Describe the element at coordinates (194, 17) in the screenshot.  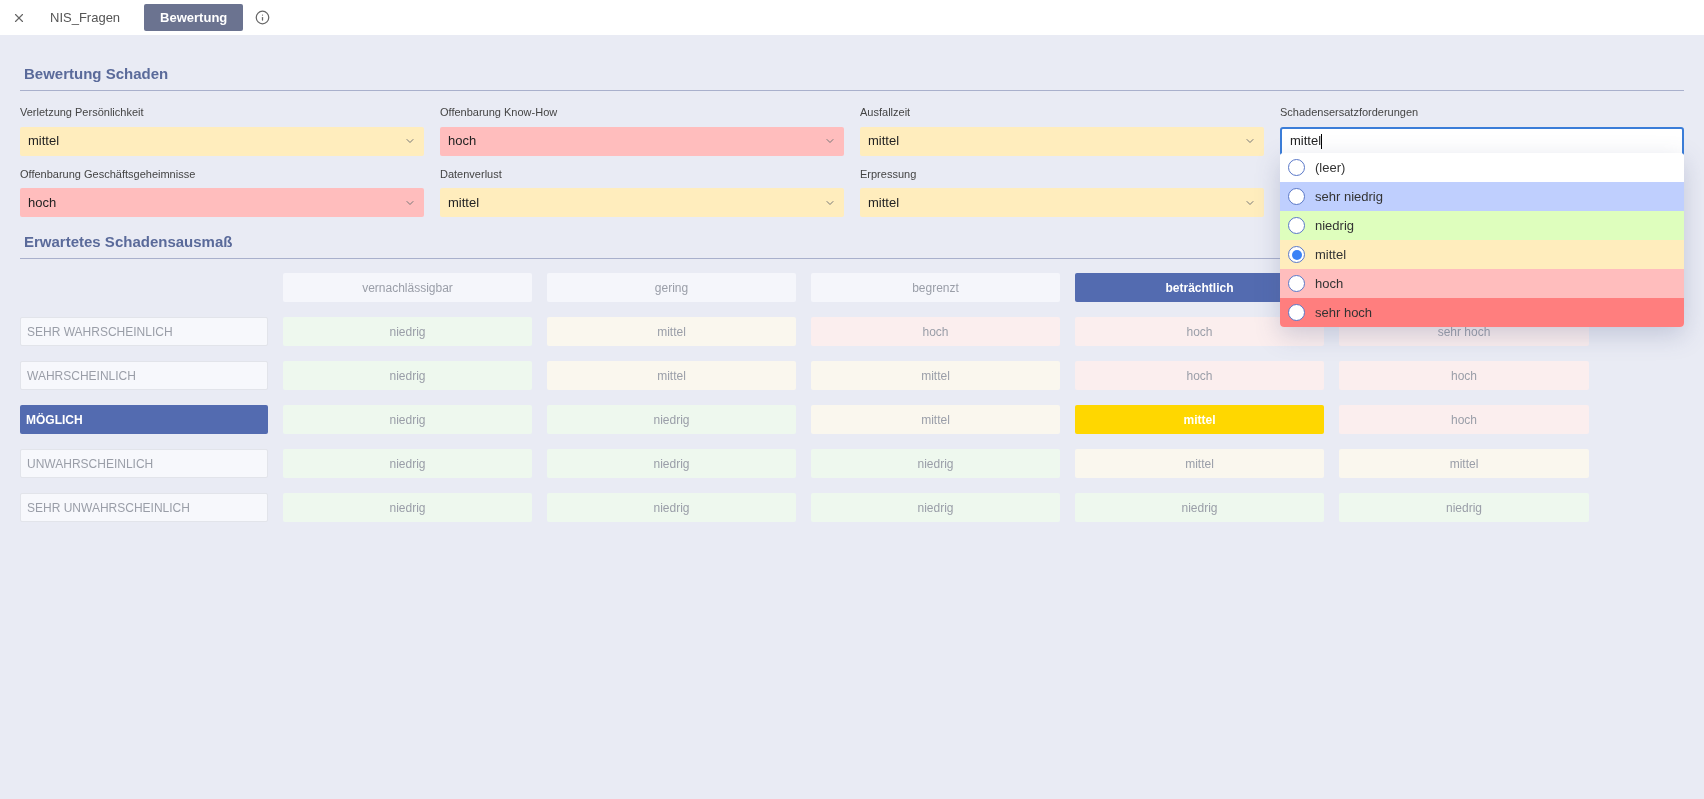
I see `tab: Bewertung` at that location.